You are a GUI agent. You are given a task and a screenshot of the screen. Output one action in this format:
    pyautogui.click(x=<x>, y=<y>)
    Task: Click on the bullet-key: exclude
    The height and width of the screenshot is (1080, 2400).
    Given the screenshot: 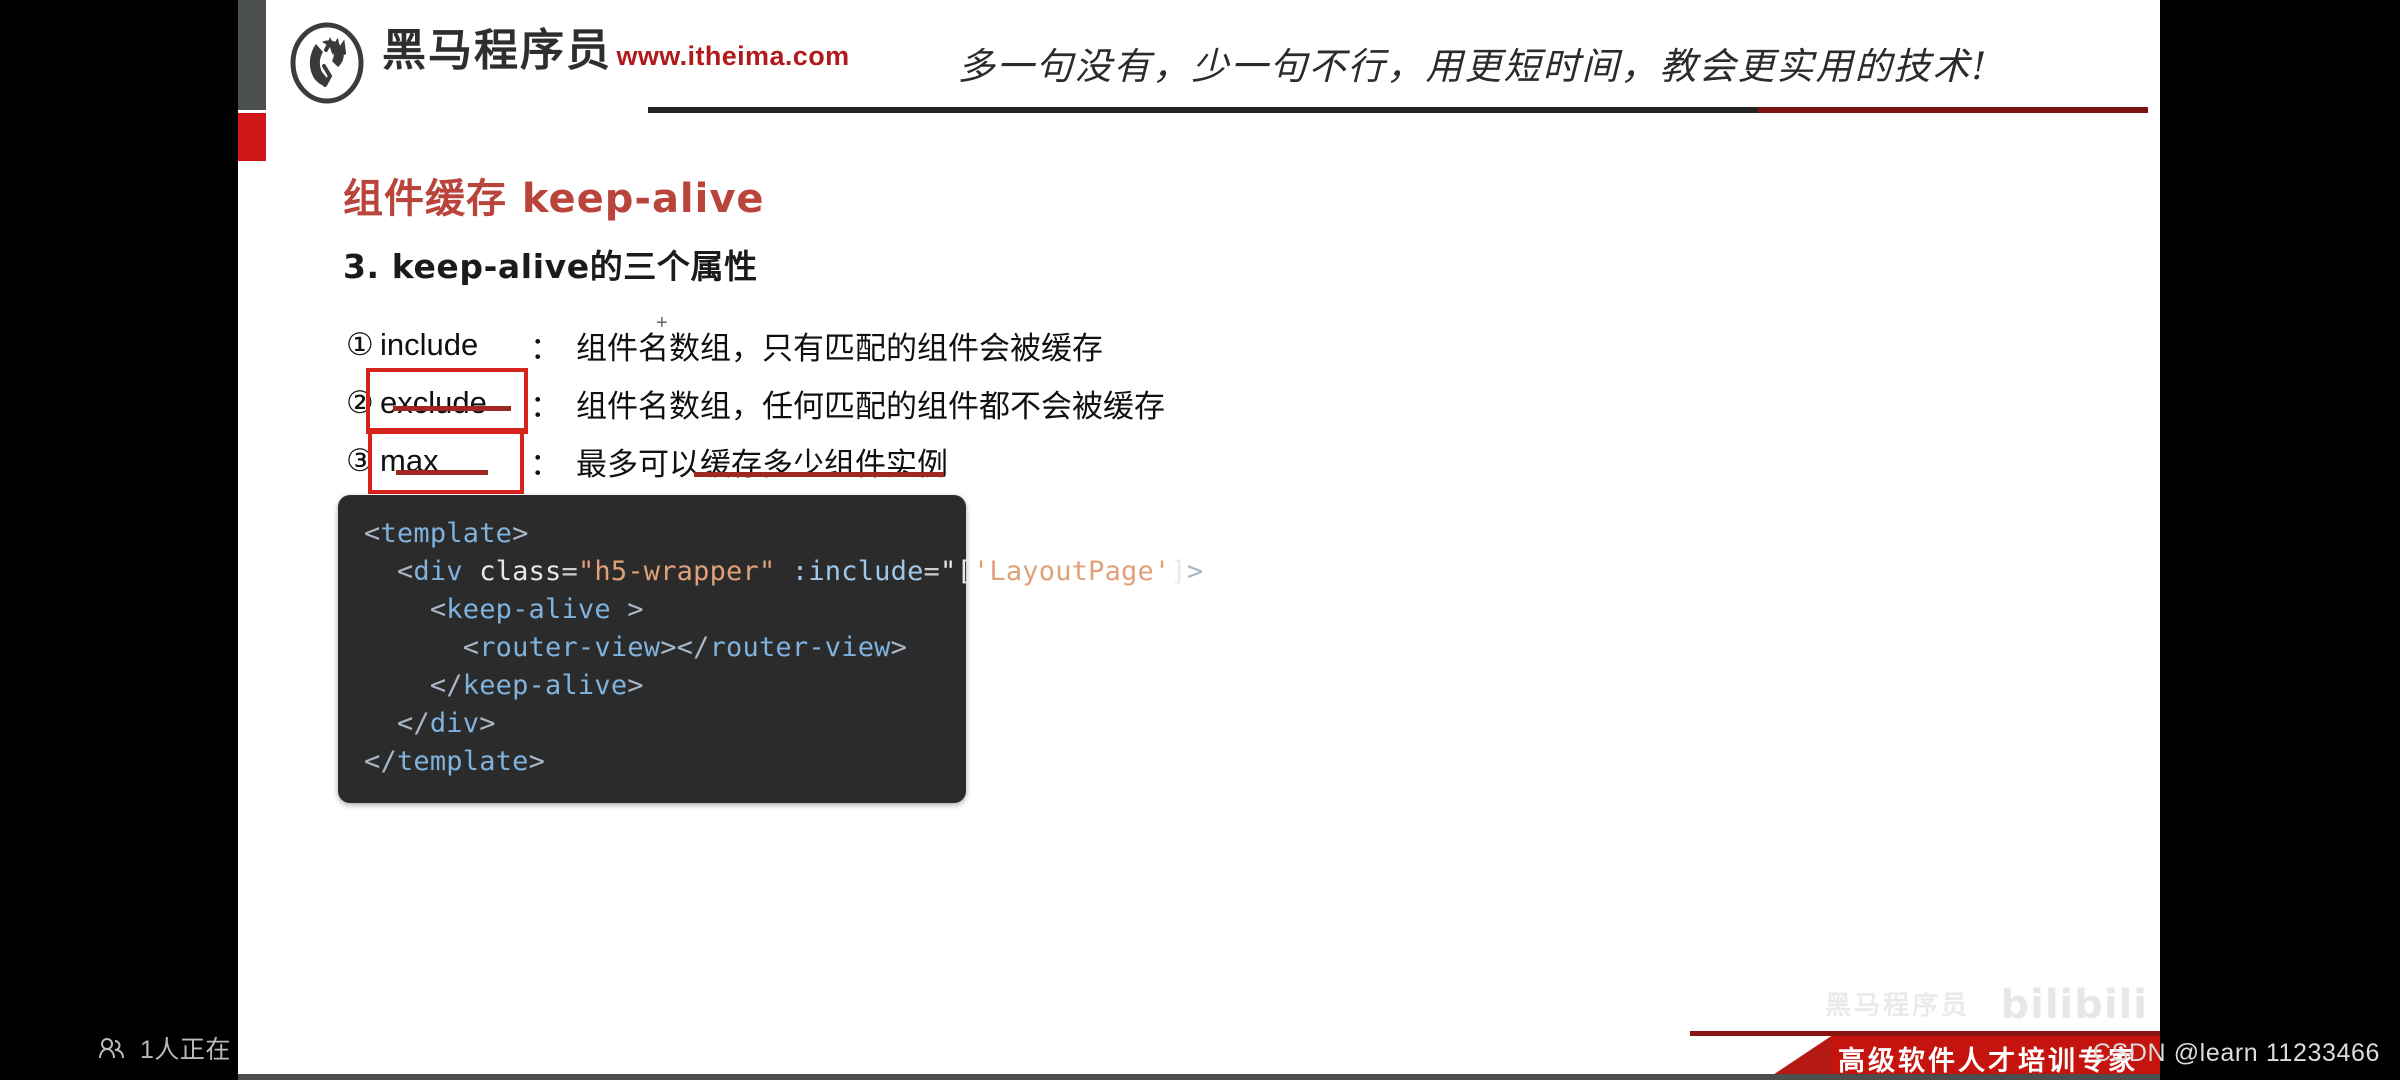 What is the action you would take?
    pyautogui.click(x=433, y=402)
    